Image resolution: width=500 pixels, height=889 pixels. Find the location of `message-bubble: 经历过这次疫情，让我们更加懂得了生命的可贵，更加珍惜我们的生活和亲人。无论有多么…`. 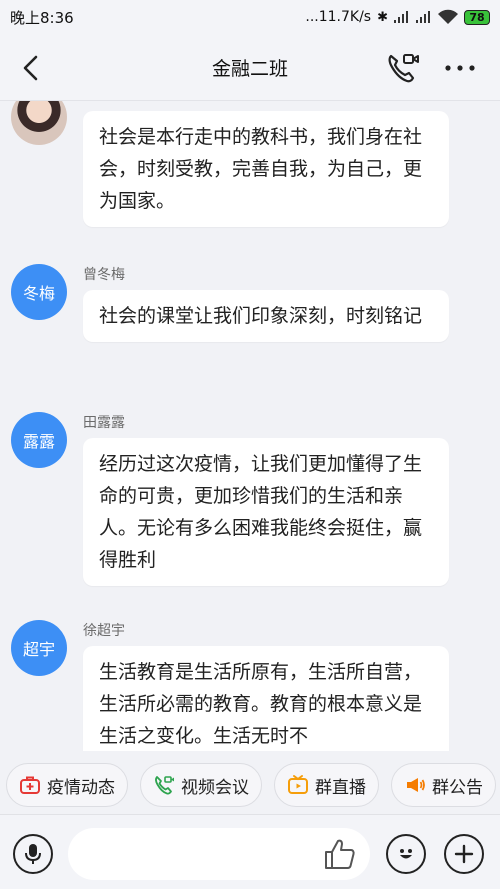

message-bubble: 经历过这次疫情，让我们更加懂得了生命的可贵，更加珍惜我们的生活和亲人。无论有多么… is located at coordinates (266, 512).